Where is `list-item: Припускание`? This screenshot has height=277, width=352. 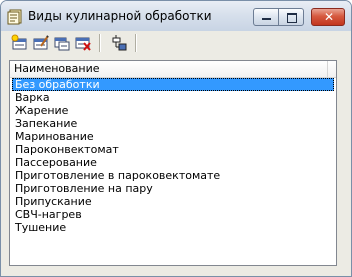
list-item: Припускание is located at coordinates (173, 201).